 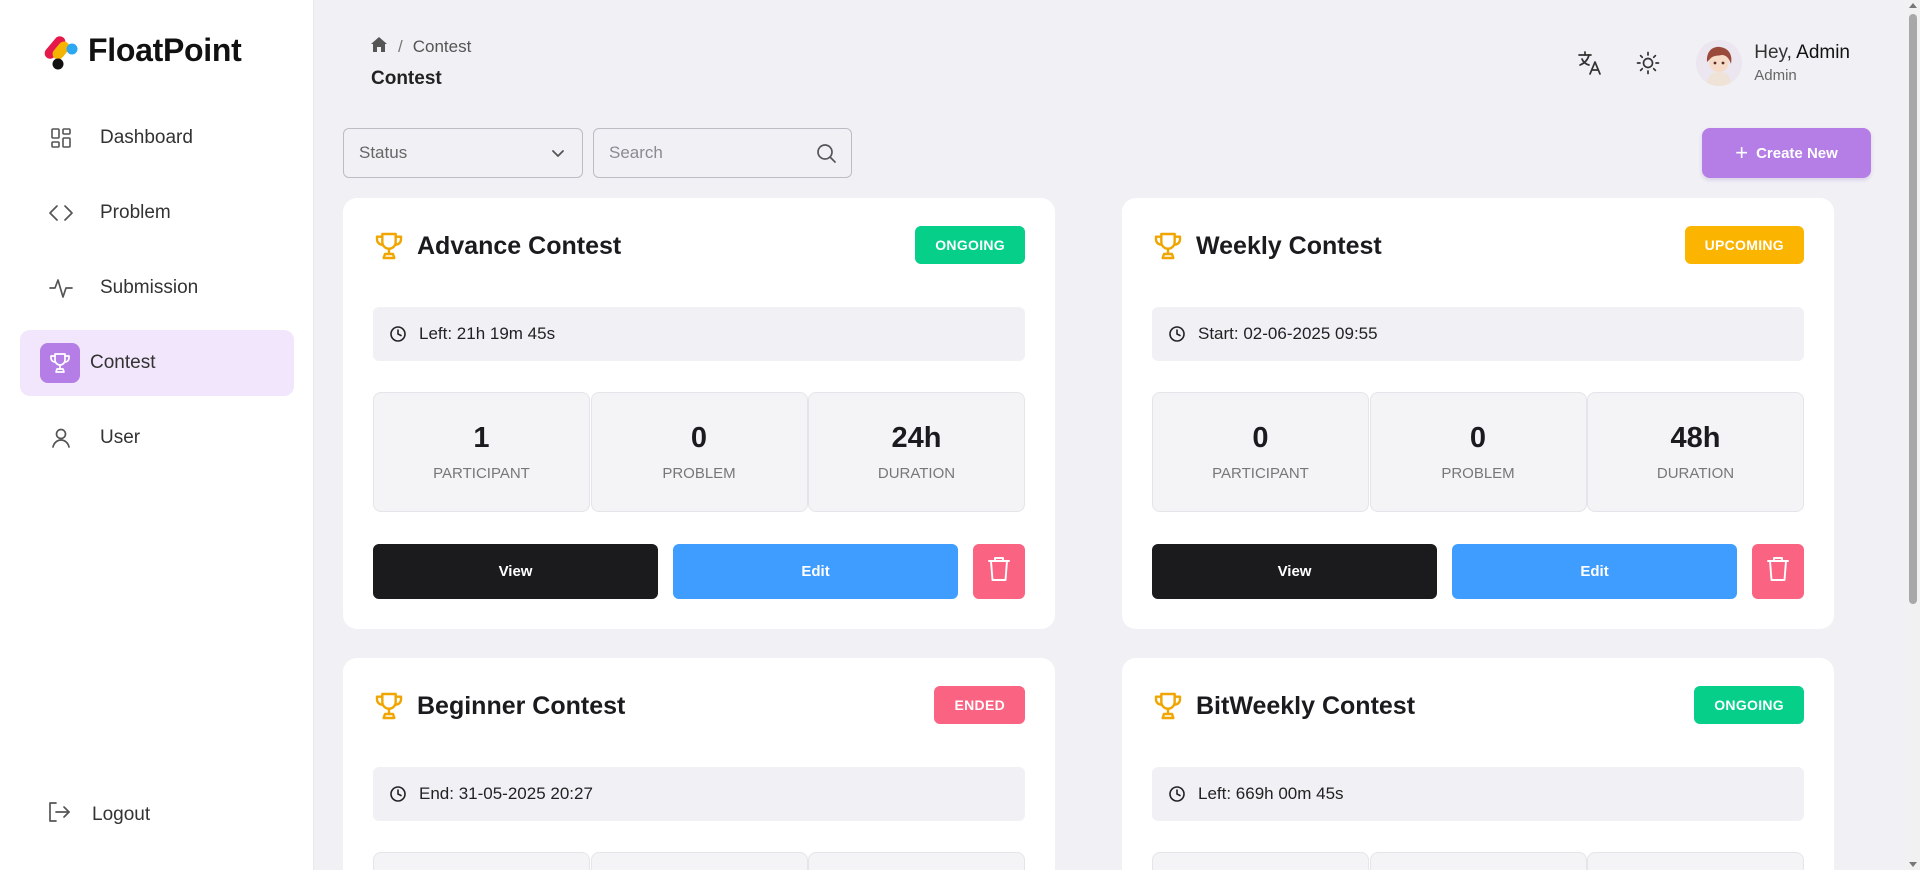 What do you see at coordinates (1590, 63) in the screenshot?
I see `translate-icon` at bounding box center [1590, 63].